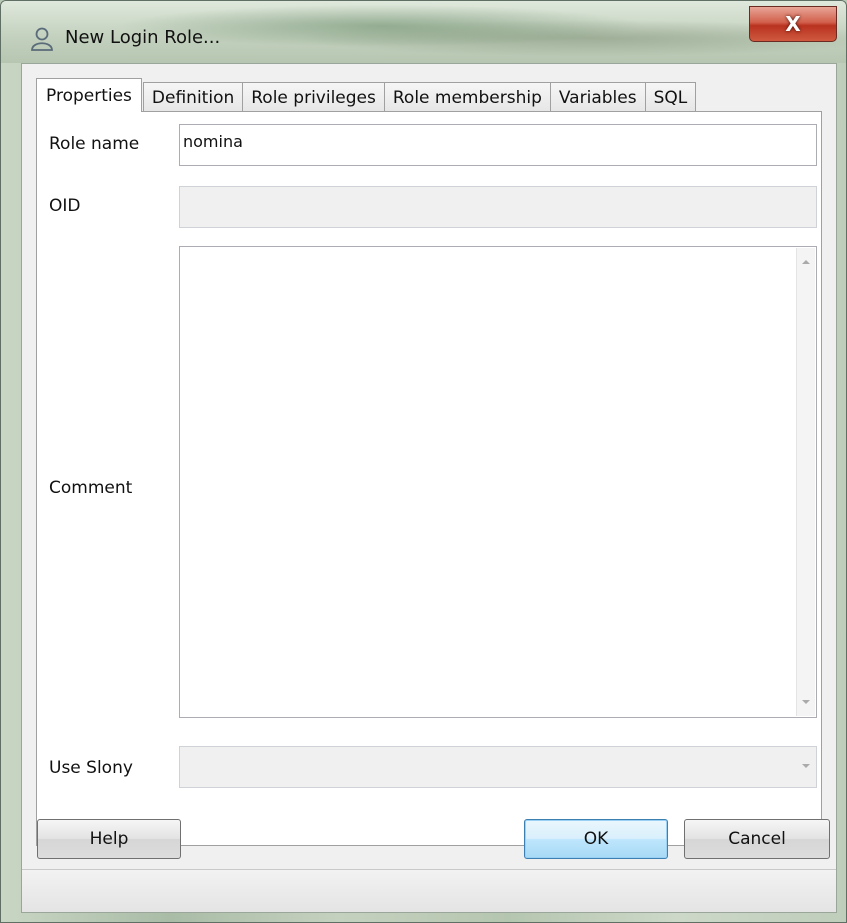 The image size is (847, 923). I want to click on tab-label: Variables, so click(597, 97).